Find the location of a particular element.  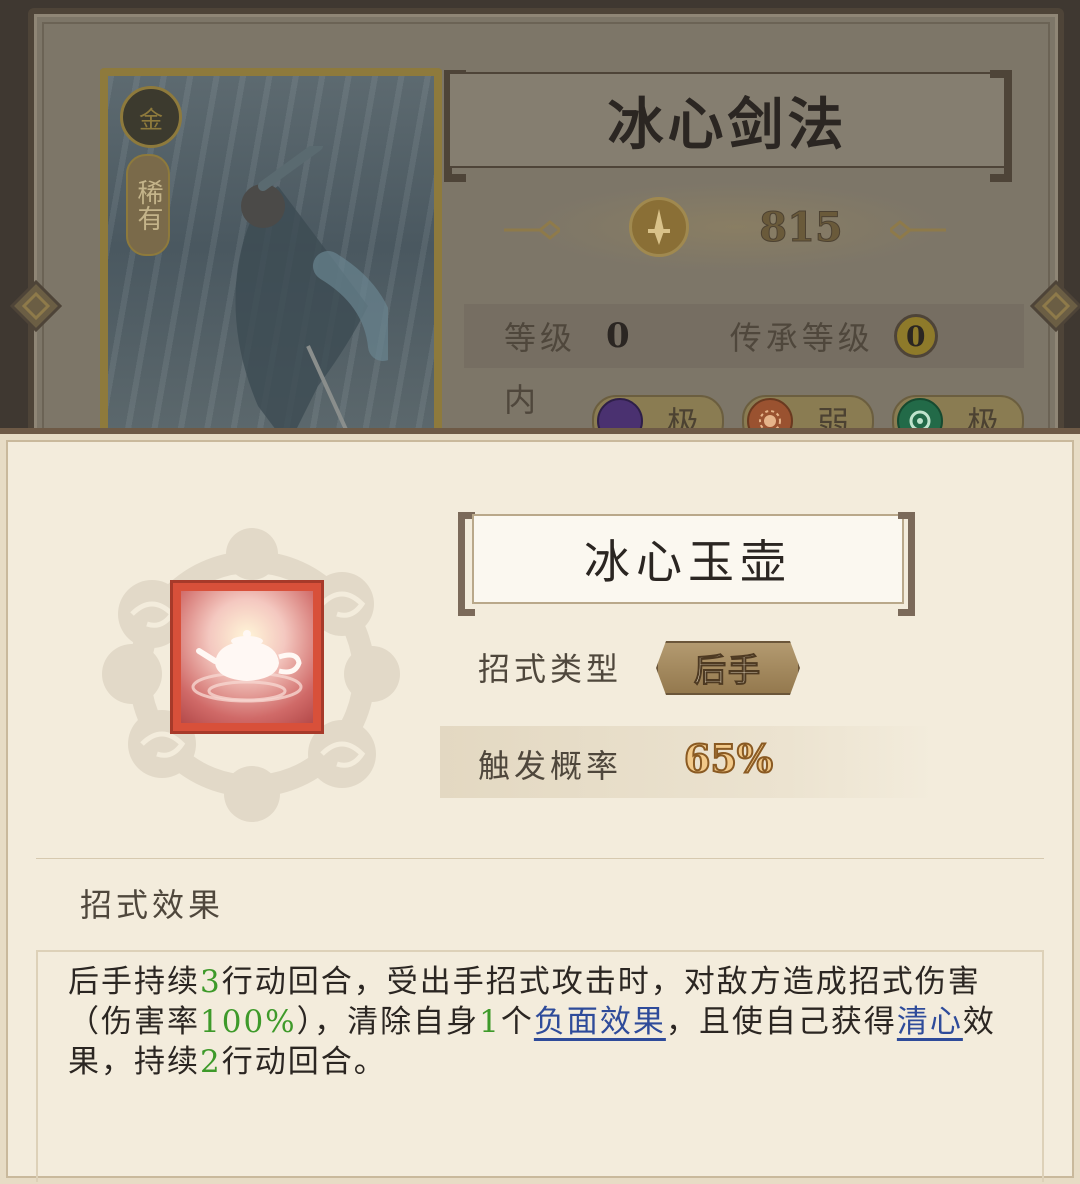

move-name-box: 冰心玉壶 is located at coordinates (688, 559).